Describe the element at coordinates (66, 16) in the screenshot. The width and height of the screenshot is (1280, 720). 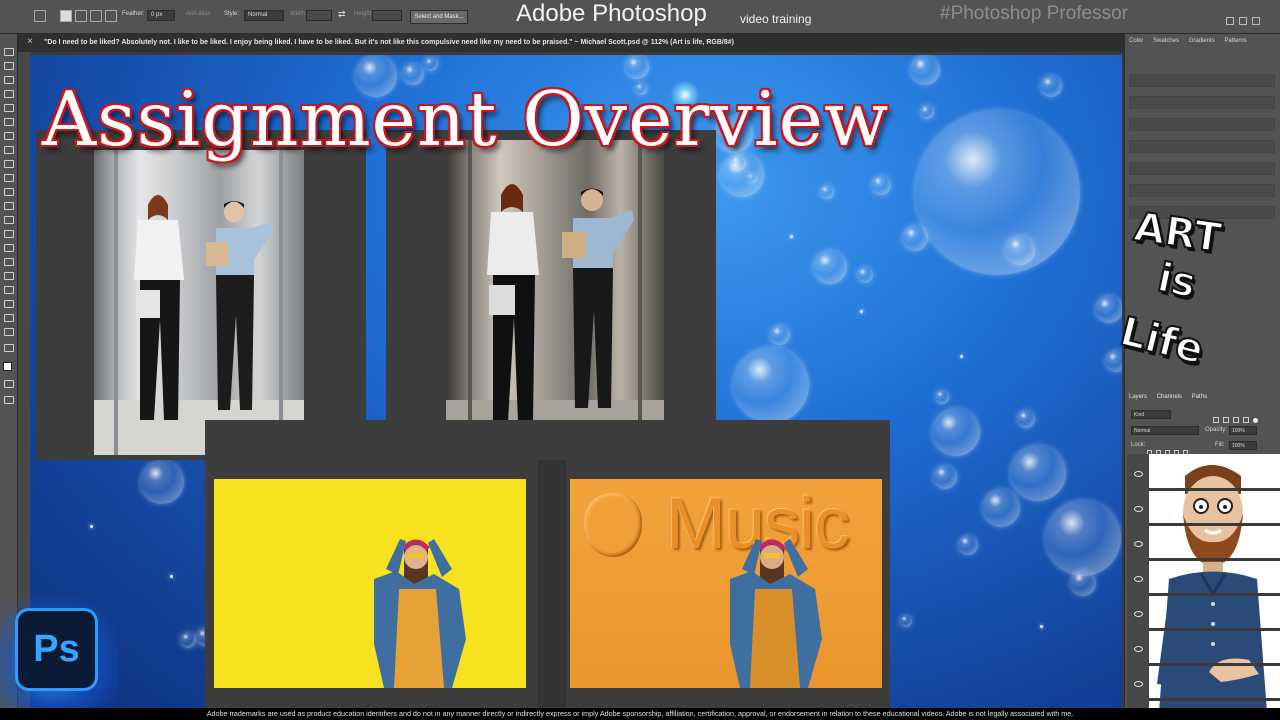
I see `new-selection-icon` at that location.